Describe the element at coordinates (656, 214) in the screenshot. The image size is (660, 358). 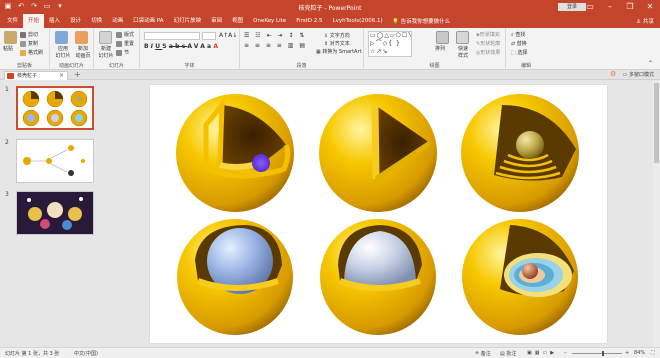
I see `vertical-scrollbar` at that location.